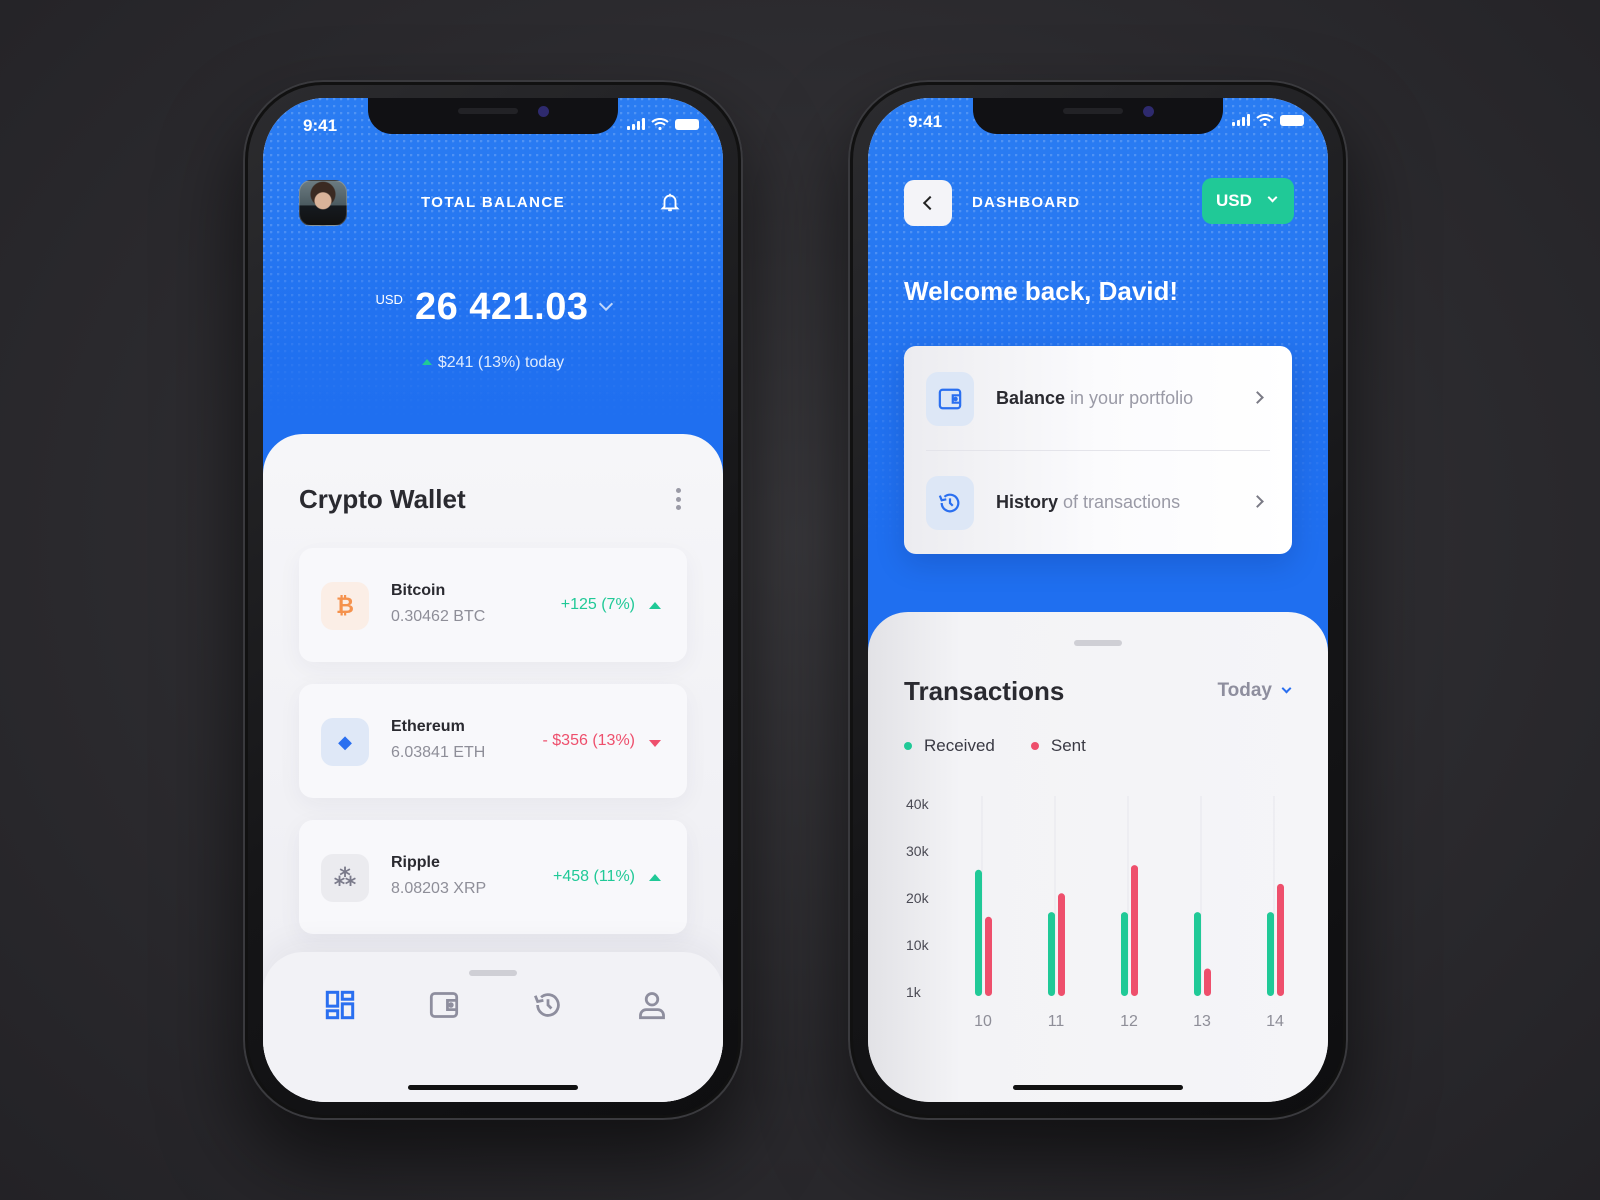 The height and width of the screenshot is (1200, 1600). I want to click on ripple-icon: ⁂, so click(345, 878).